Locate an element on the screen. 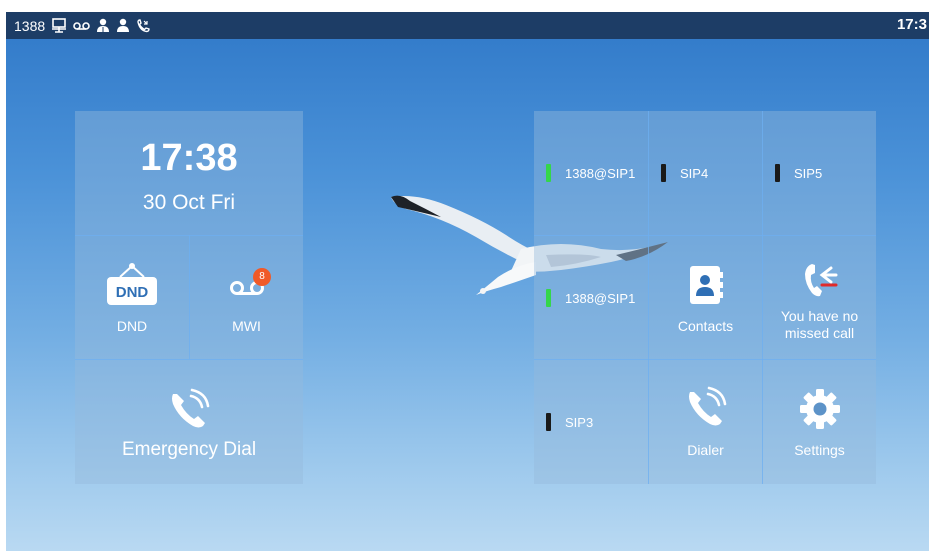  voicemail-icon is located at coordinates (81, 26).